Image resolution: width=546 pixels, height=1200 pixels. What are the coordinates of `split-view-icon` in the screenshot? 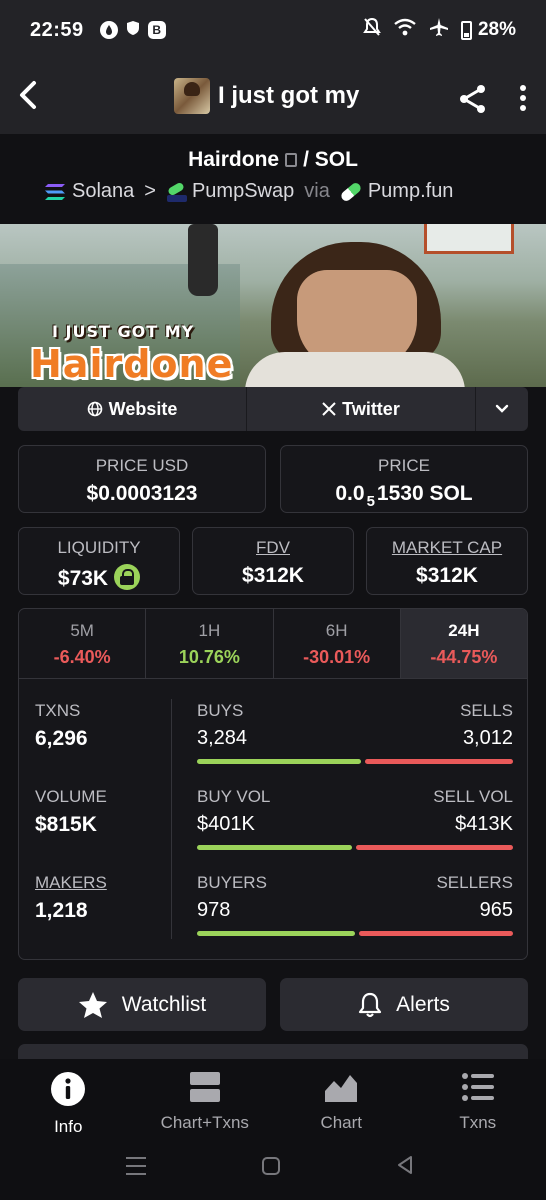 It's located at (204, 1087).